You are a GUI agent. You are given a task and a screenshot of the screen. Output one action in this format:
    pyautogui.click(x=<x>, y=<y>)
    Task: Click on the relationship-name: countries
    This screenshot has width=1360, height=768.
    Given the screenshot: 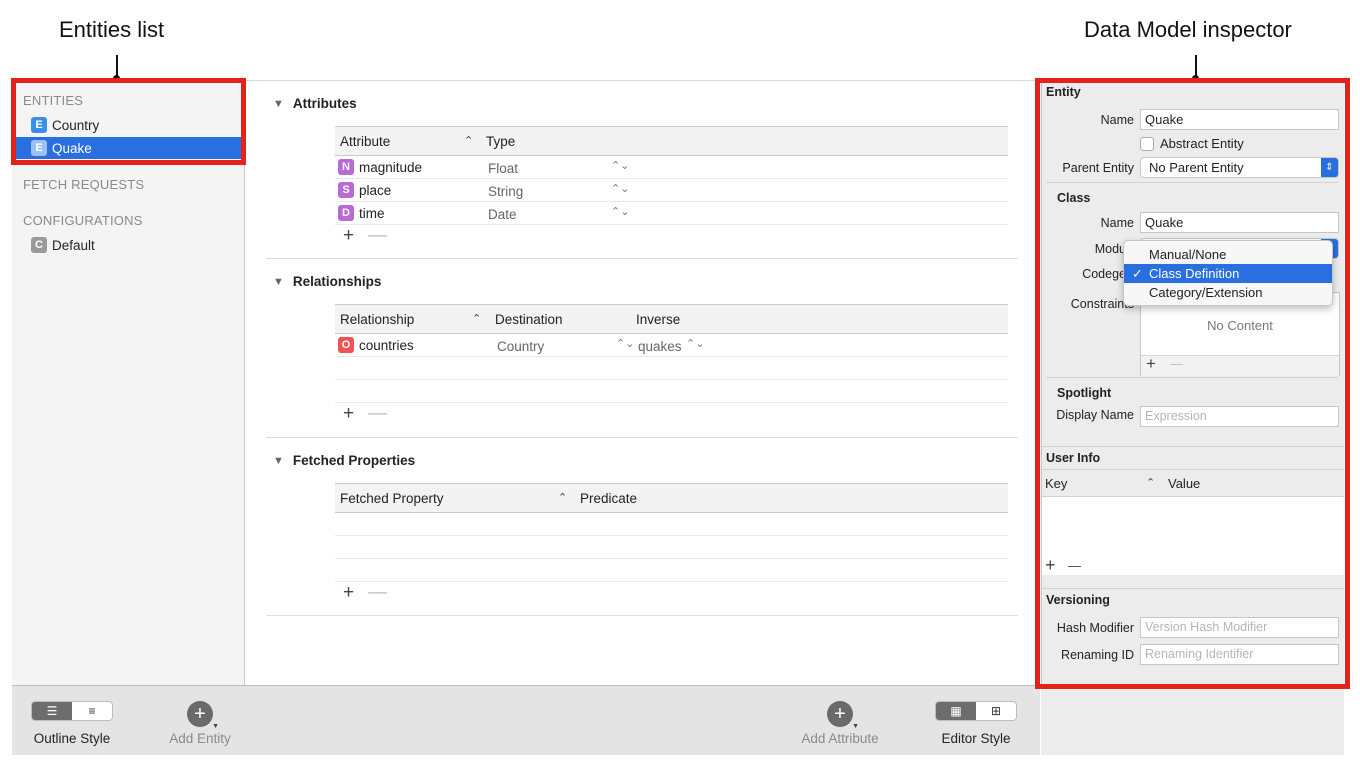 What is the action you would take?
    pyautogui.click(x=386, y=345)
    